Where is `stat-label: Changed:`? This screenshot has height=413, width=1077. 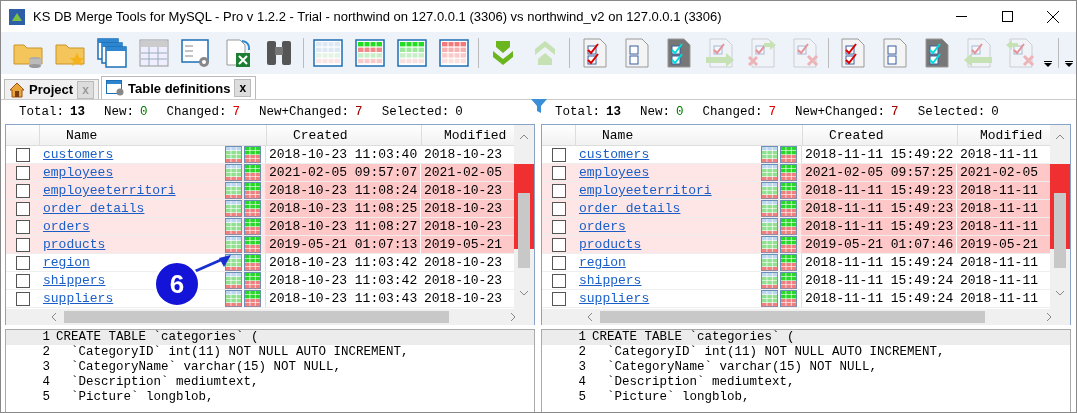 stat-label: Changed: is located at coordinates (196, 112).